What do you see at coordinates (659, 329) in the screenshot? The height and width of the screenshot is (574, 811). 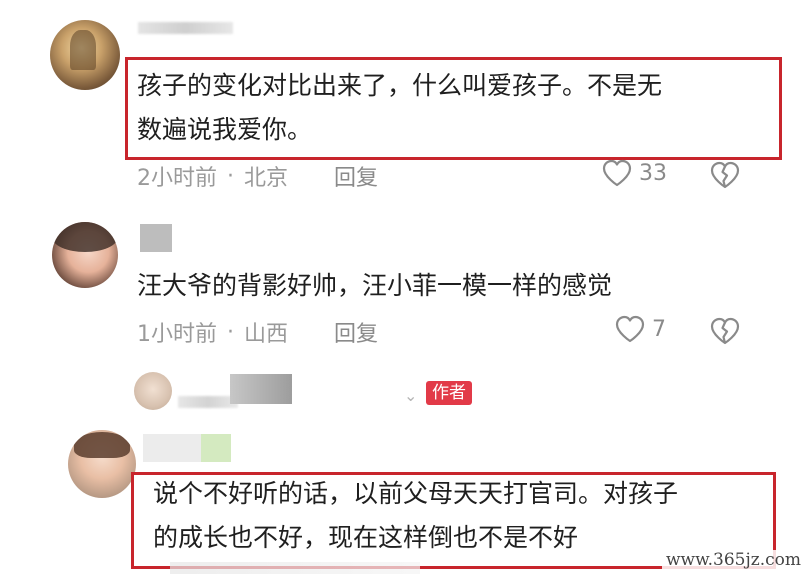 I see `like-count: 7` at bounding box center [659, 329].